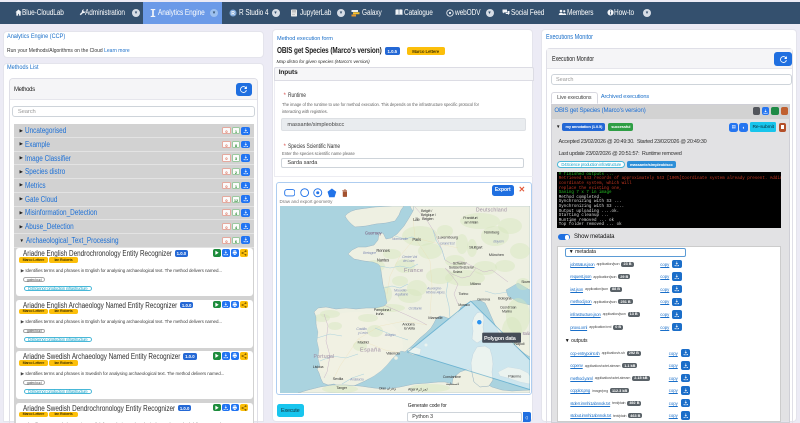 This screenshot has width=800, height=423. I want to click on svg-text: قسنطينة, so click(452, 383).